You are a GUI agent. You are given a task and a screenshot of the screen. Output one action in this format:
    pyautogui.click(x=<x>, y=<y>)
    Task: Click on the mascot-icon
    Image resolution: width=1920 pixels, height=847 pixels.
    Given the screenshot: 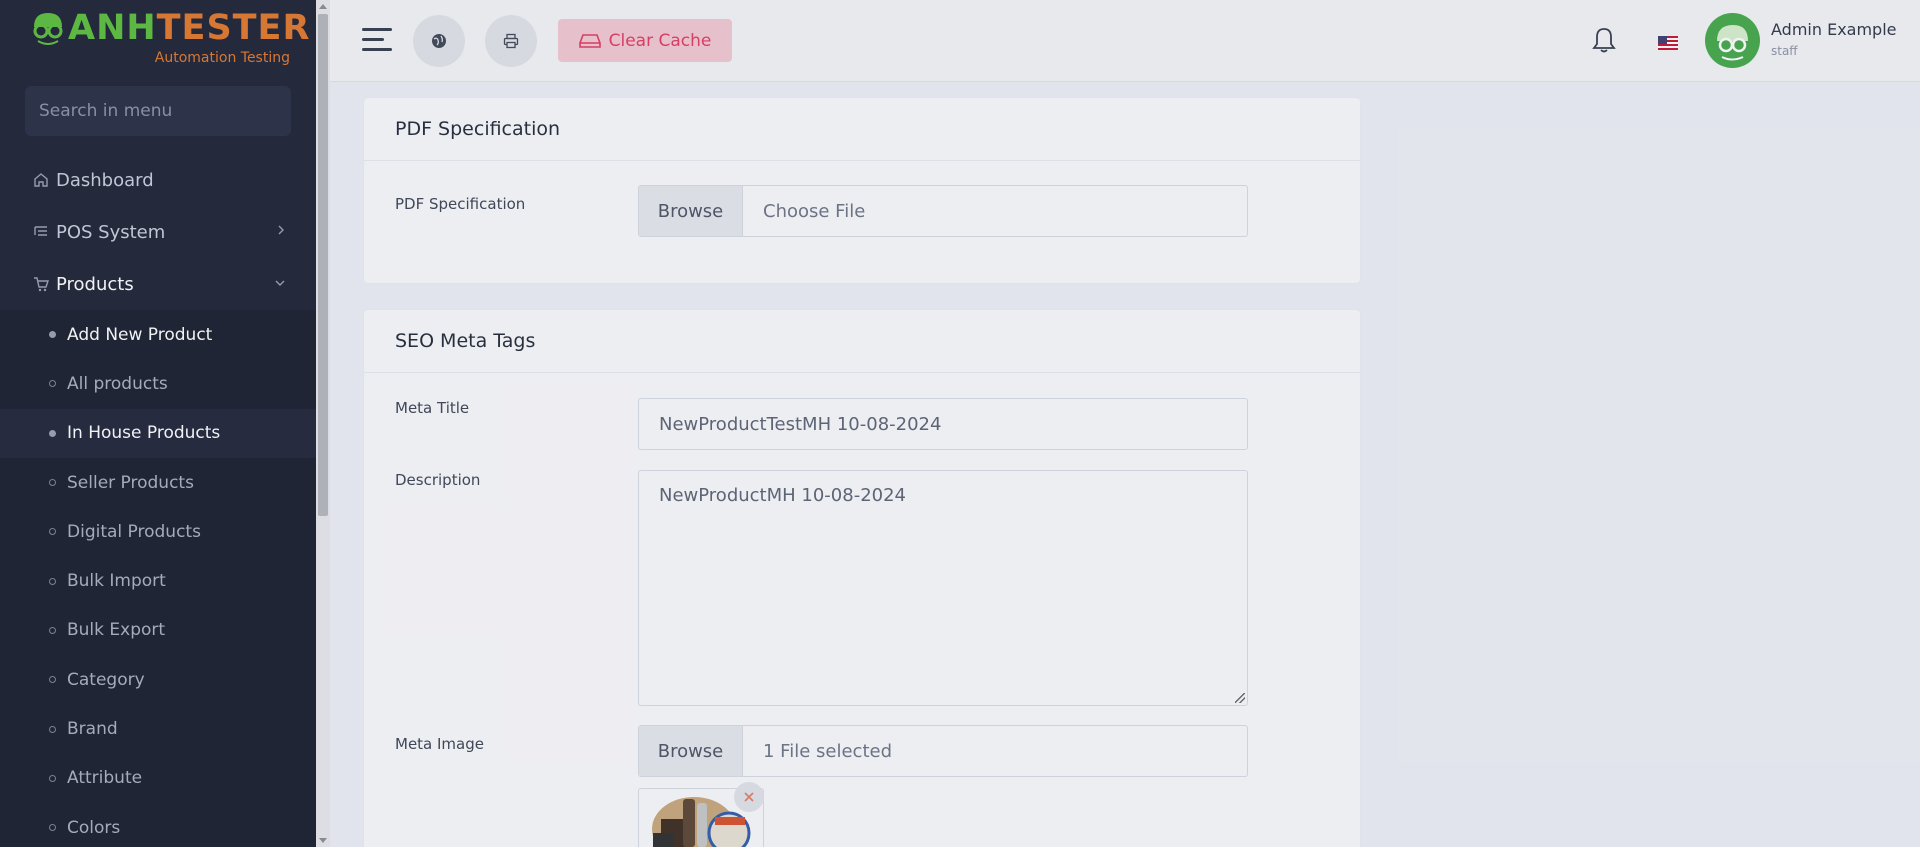 What is the action you would take?
    pyautogui.click(x=48, y=29)
    